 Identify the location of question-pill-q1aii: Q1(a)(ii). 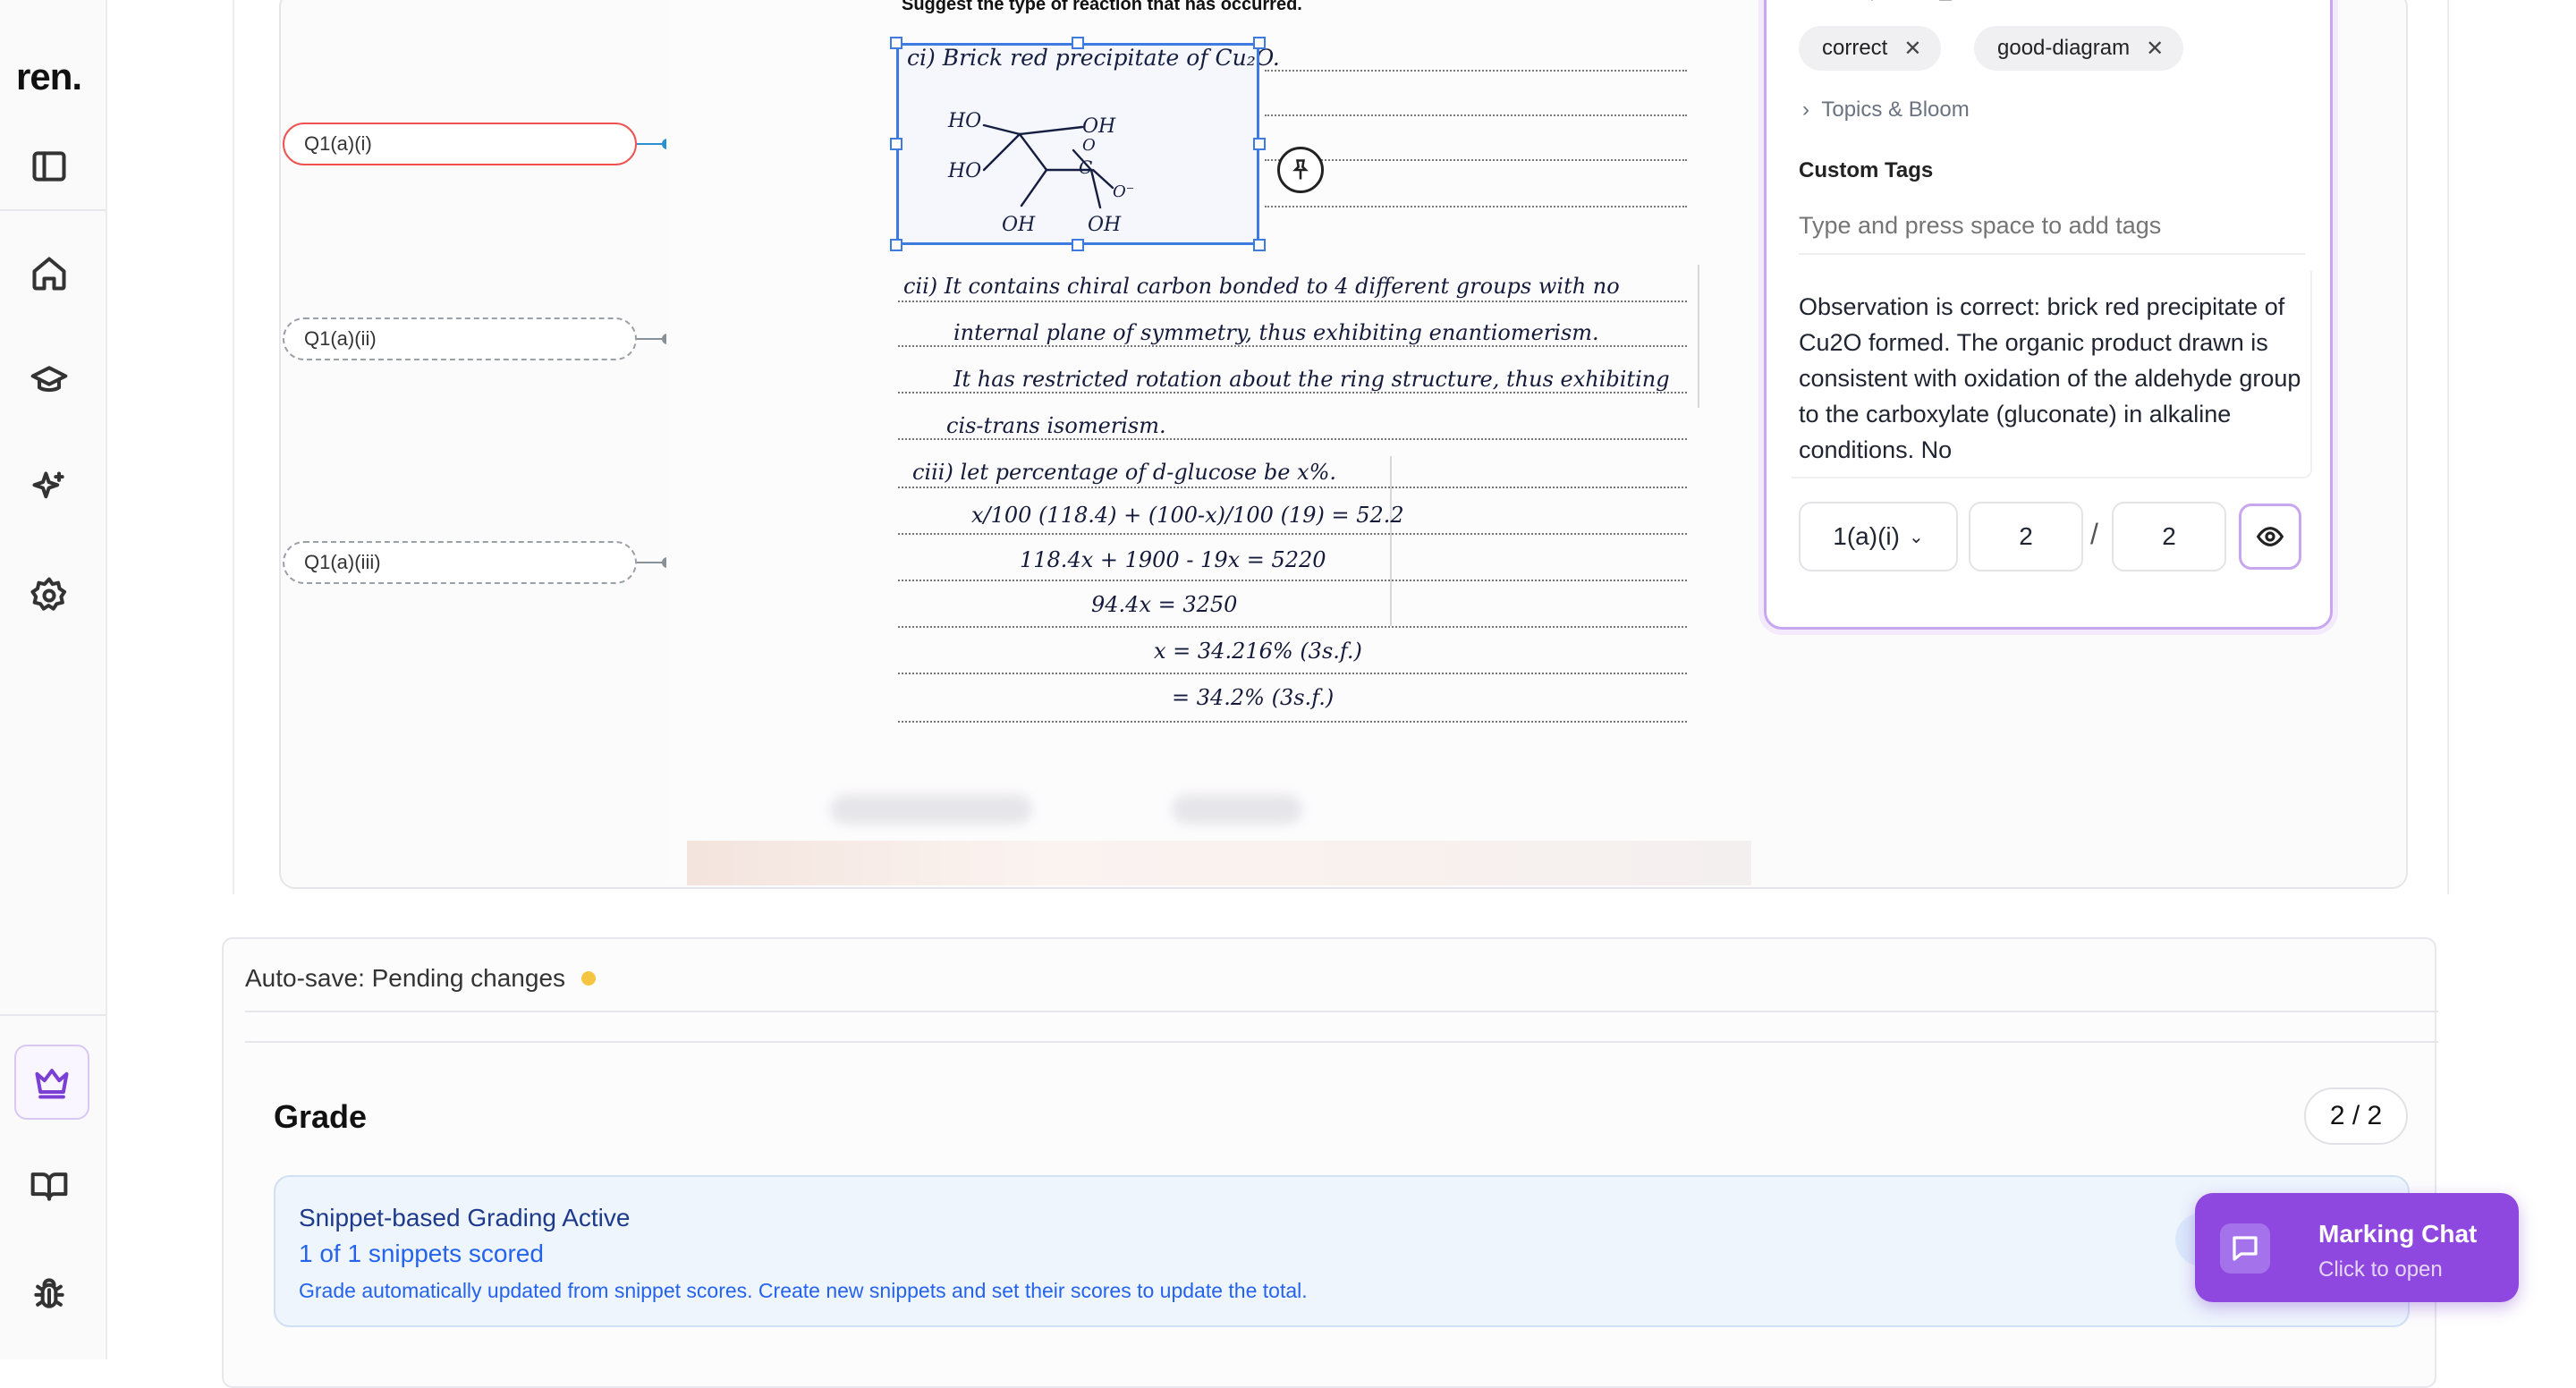
(460, 339).